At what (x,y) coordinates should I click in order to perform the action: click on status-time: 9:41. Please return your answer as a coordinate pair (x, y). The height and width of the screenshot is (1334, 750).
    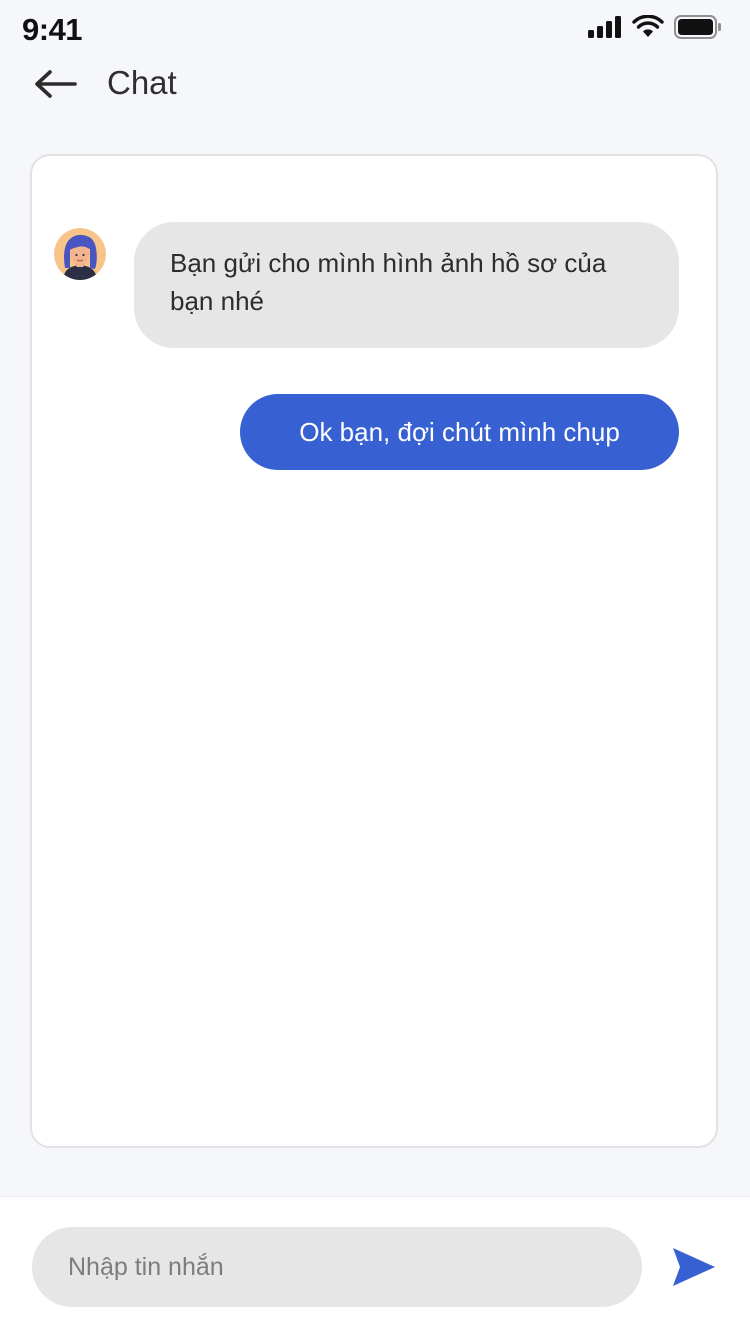
    Looking at the image, I should click on (52, 29).